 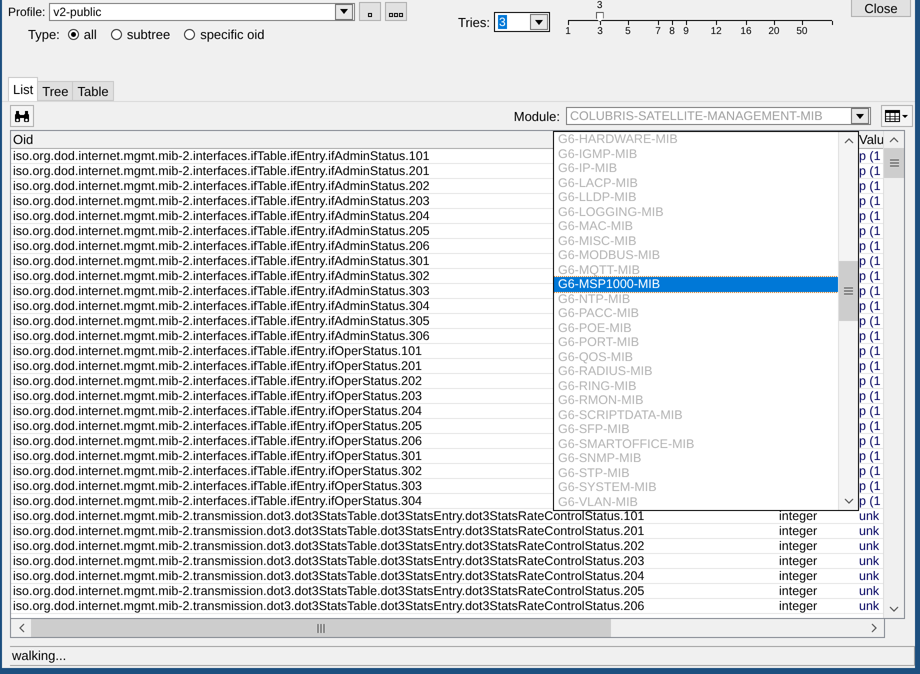 I want to click on table-cell: iso.org.dod.internet.mgmt.mib-2.transmission.dot3.dot3StatsTable.dot3StatsEntry.dot3StatsRateControlStatus.203, so click(x=328, y=561).